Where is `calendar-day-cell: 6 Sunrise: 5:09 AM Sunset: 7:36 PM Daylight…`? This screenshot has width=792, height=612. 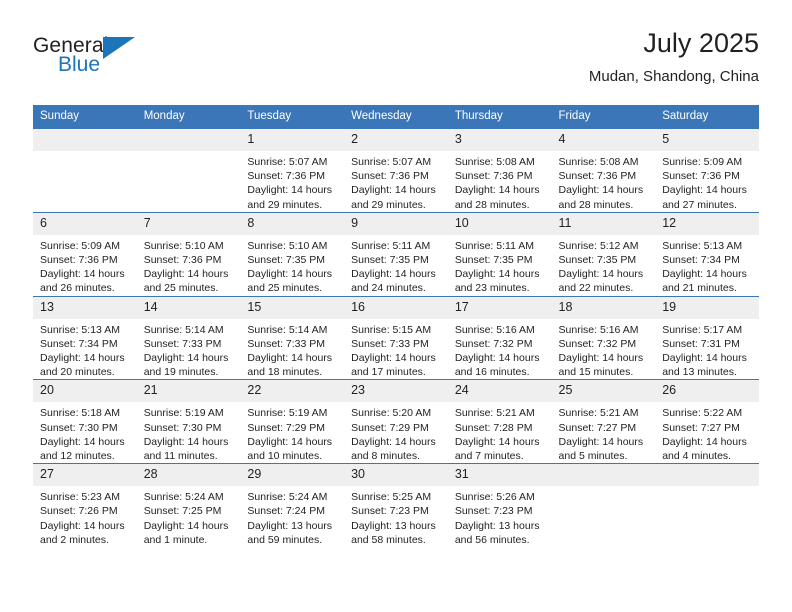 calendar-day-cell: 6 Sunrise: 5:09 AM Sunset: 7:36 PM Daylight… is located at coordinates (85, 254).